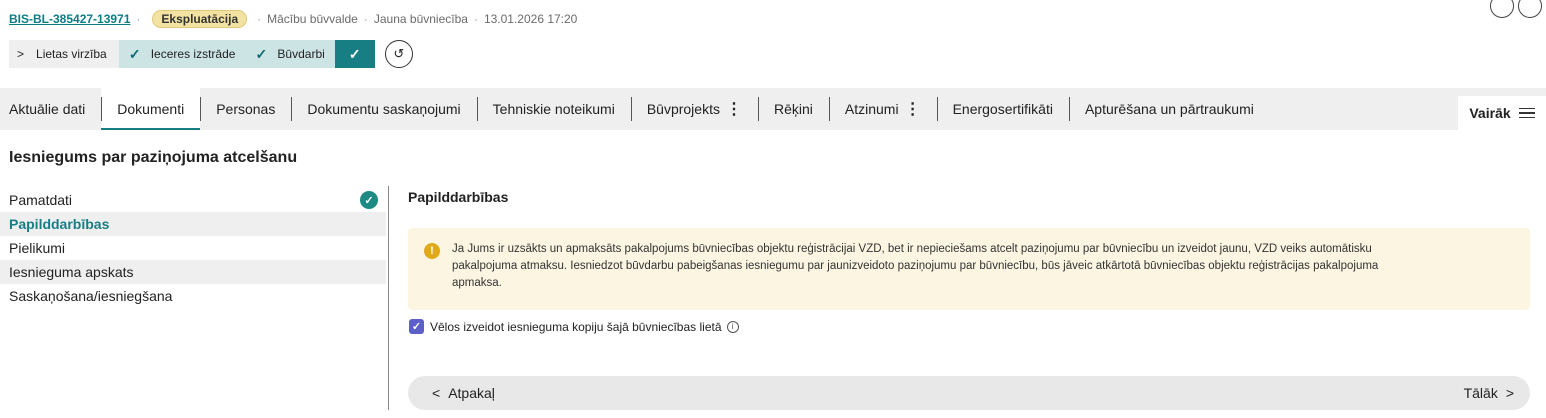  I want to click on back-label: Atpakaļ, so click(471, 393).